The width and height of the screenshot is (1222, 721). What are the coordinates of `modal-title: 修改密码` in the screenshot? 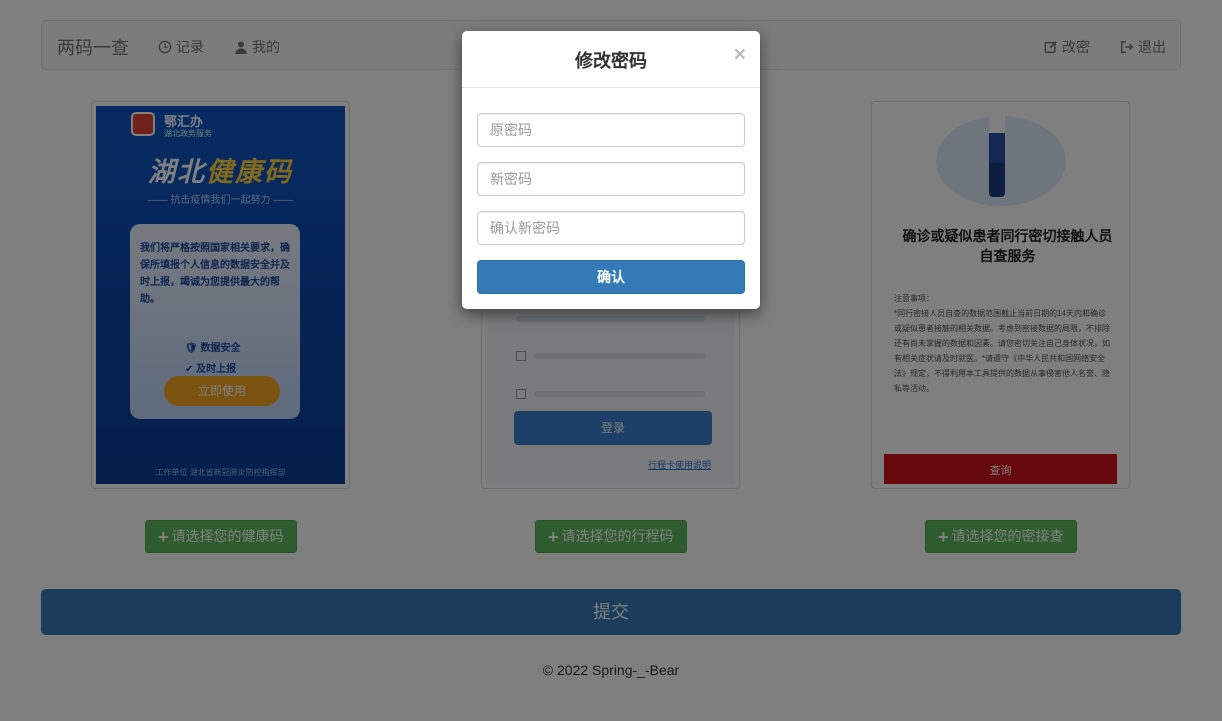 It's located at (611, 61).